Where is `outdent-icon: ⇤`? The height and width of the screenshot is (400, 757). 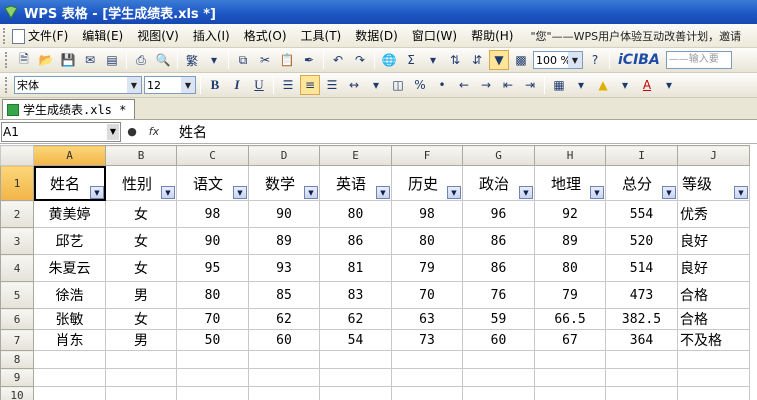 outdent-icon: ⇤ is located at coordinates (508, 85).